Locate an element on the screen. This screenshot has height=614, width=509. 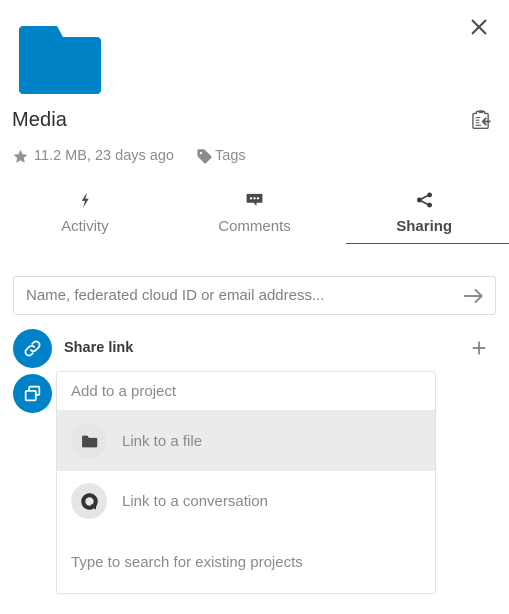
tab-comments-label: Comments is located at coordinates (254, 226).